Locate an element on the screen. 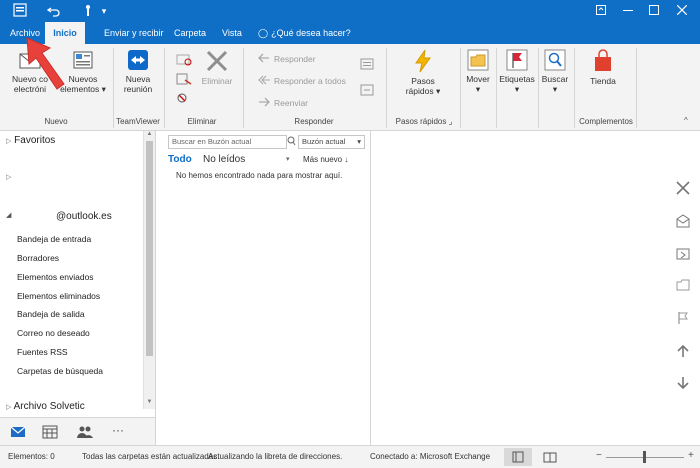  delete-button: Eliminar is located at coordinates (217, 67).